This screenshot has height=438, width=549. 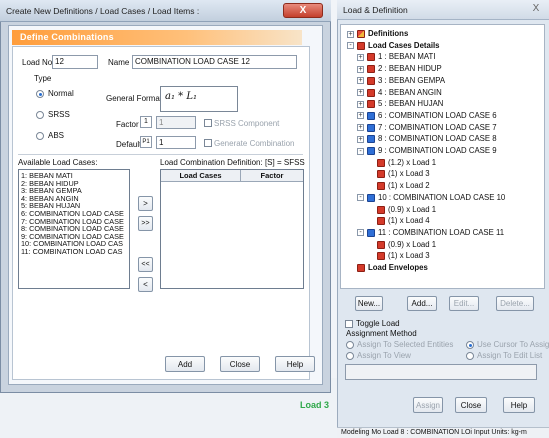 I want to click on combination-definition-table: Load Cases Factor, so click(x=232, y=229).